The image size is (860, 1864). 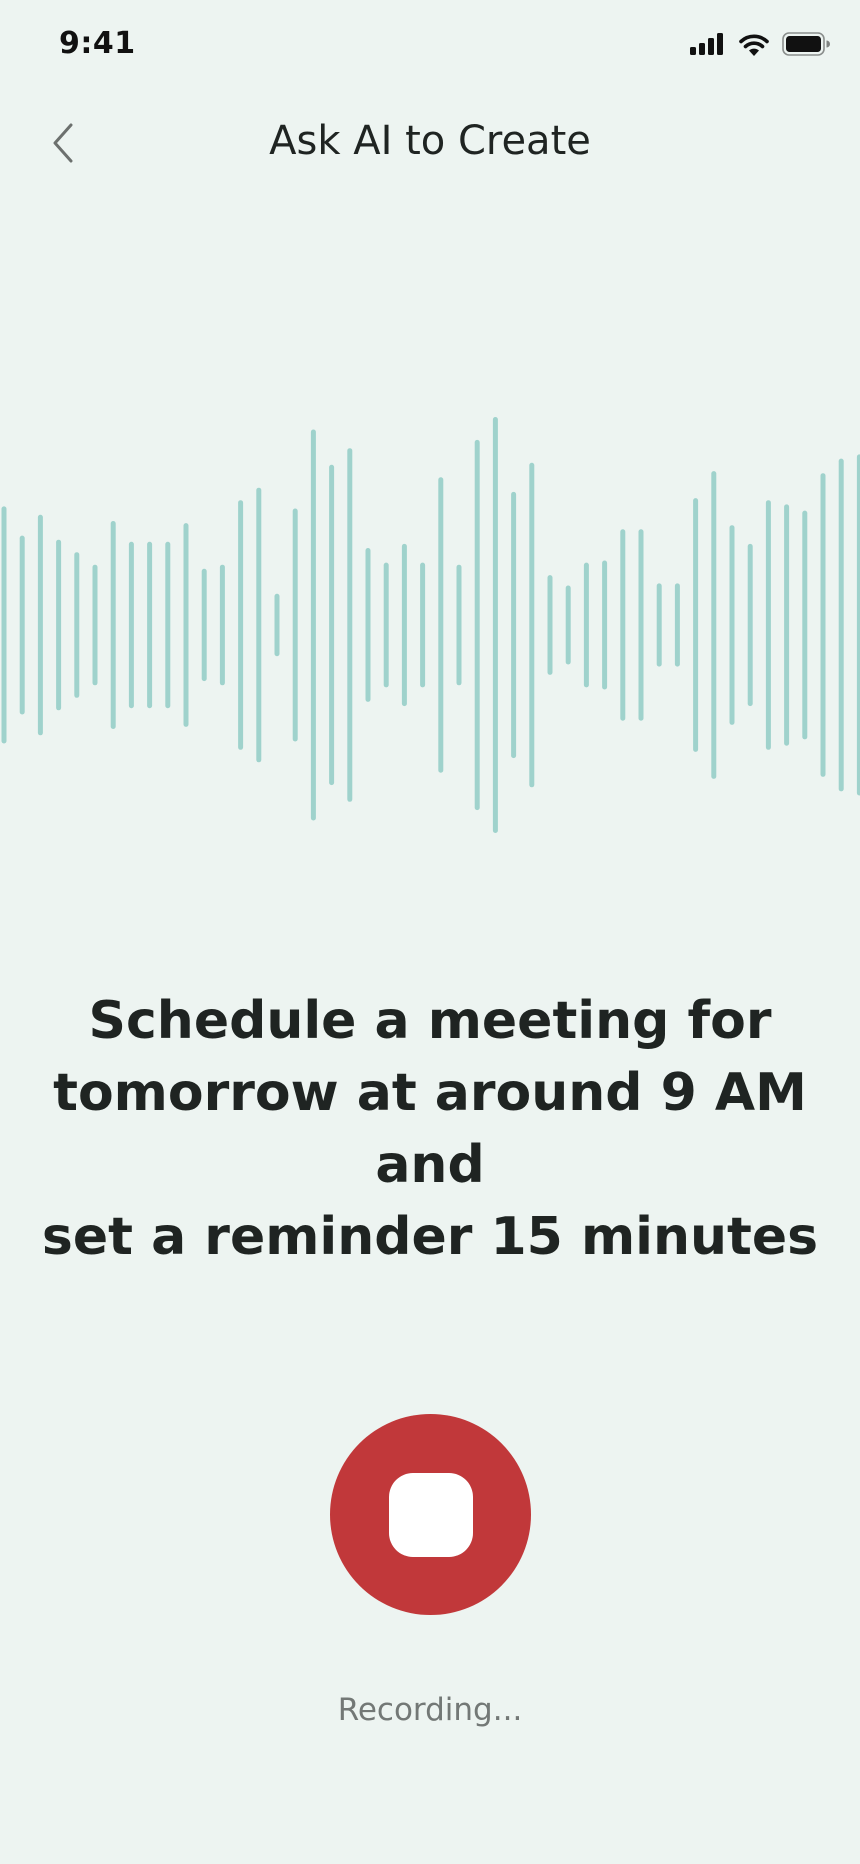 I want to click on transcript-line: tomorrow at around 9 AM and, so click(x=430, y=1129).